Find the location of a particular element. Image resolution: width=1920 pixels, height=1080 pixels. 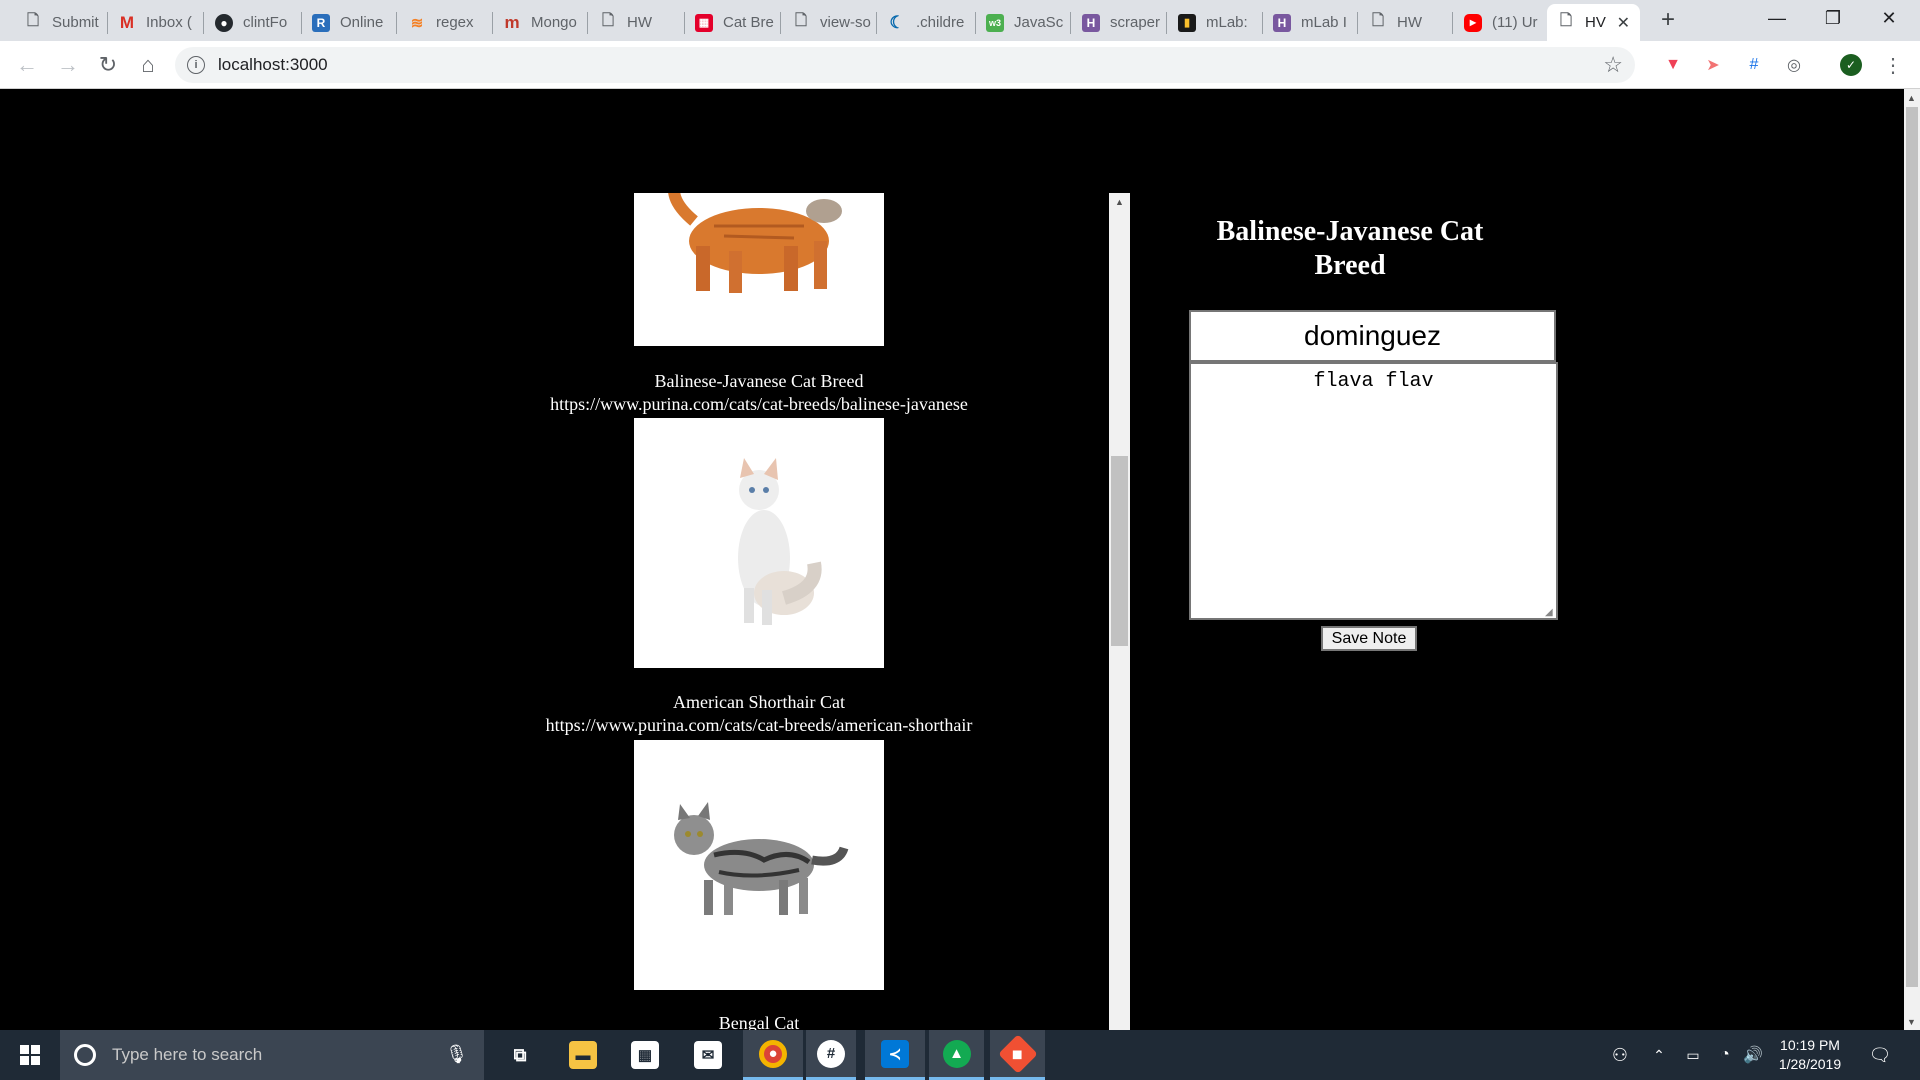

browser-tab: M Inbox ( is located at coordinates (154, 22).